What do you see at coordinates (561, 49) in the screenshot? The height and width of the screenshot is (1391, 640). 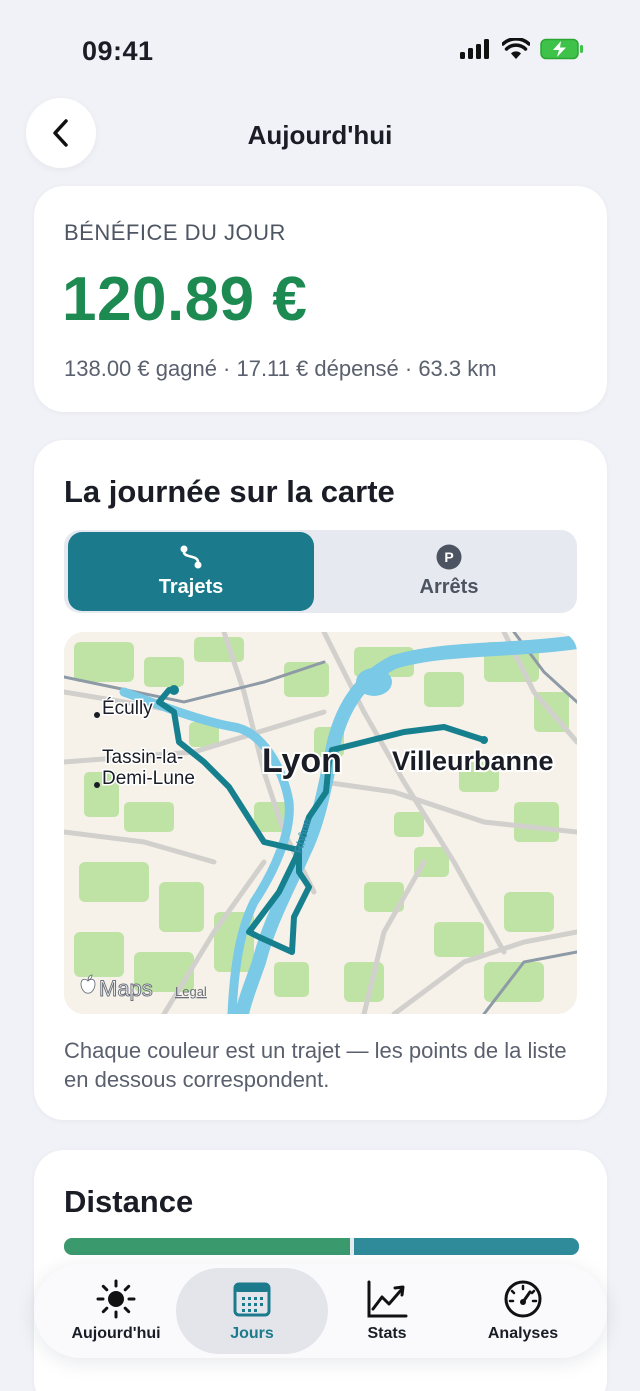 I see `battery-charging-icon` at bounding box center [561, 49].